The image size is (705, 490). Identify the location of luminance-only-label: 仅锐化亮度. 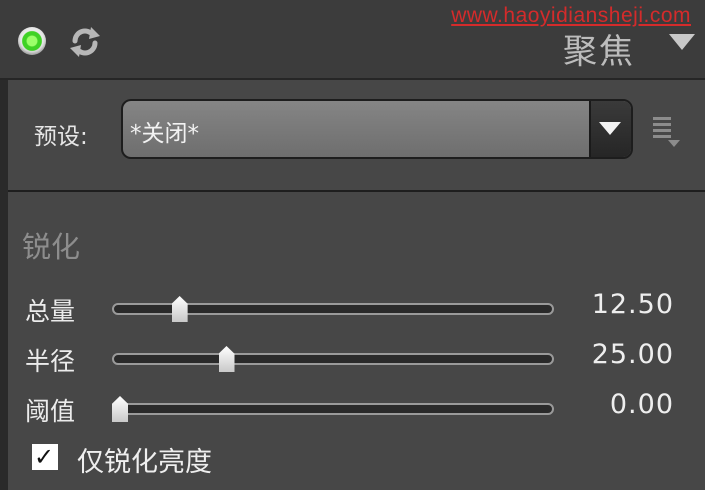
(144, 462).